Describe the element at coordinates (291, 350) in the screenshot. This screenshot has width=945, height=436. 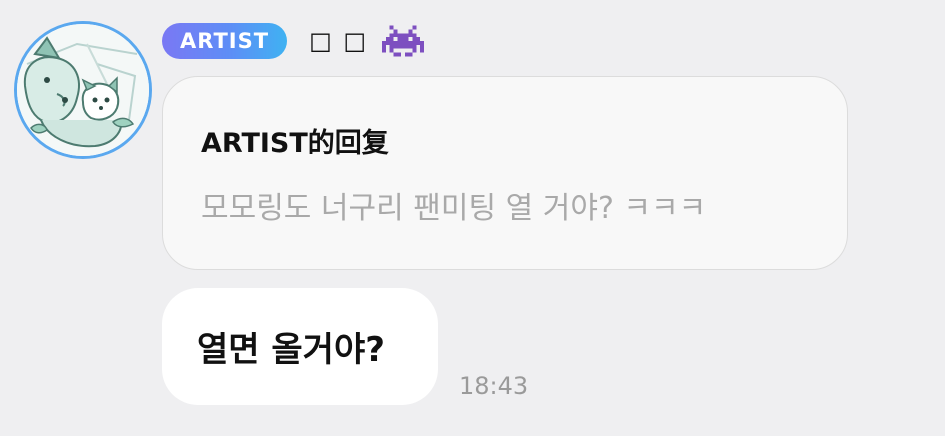
I see `message-text: 열면 올거야?` at that location.